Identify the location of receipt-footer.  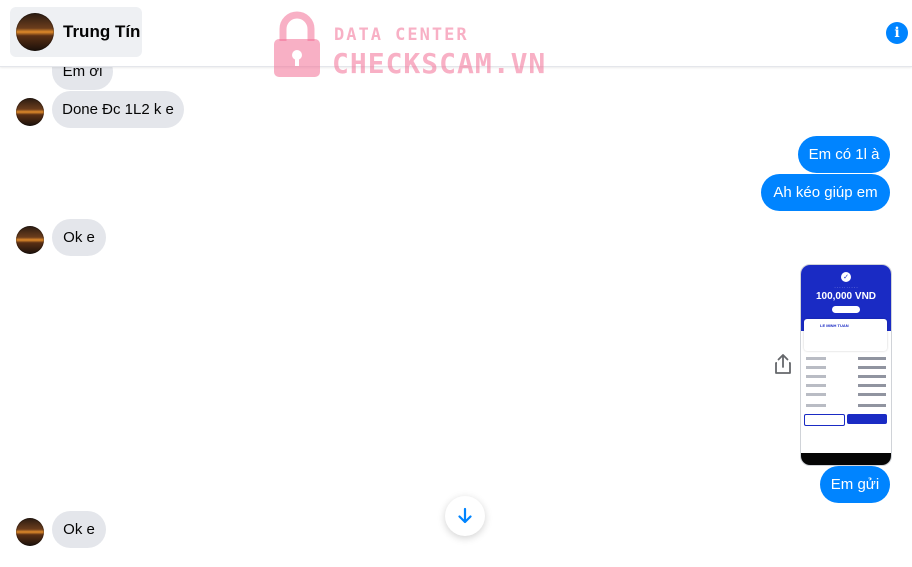
(846, 459).